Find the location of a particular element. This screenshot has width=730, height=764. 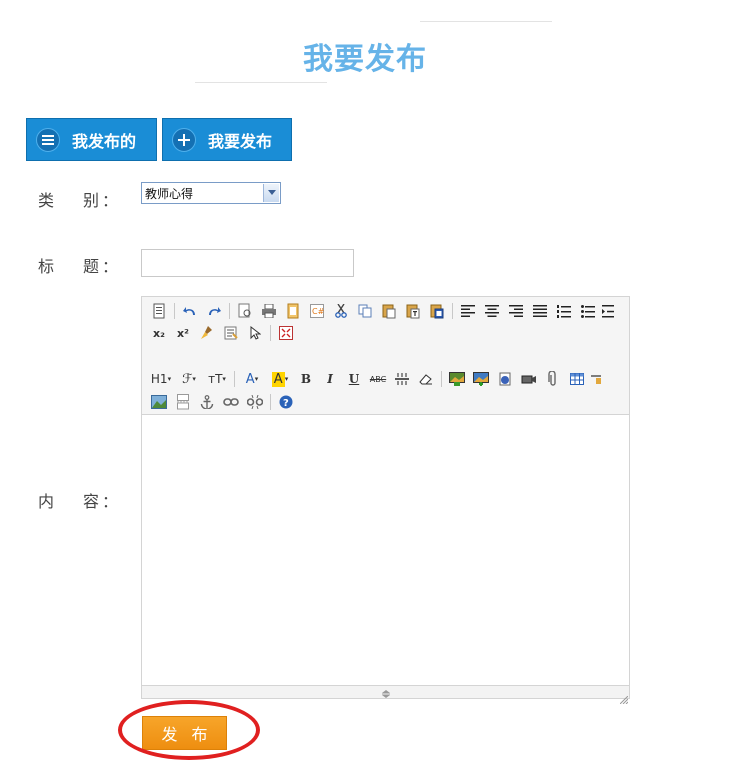

undo-icon is located at coordinates (190, 311).